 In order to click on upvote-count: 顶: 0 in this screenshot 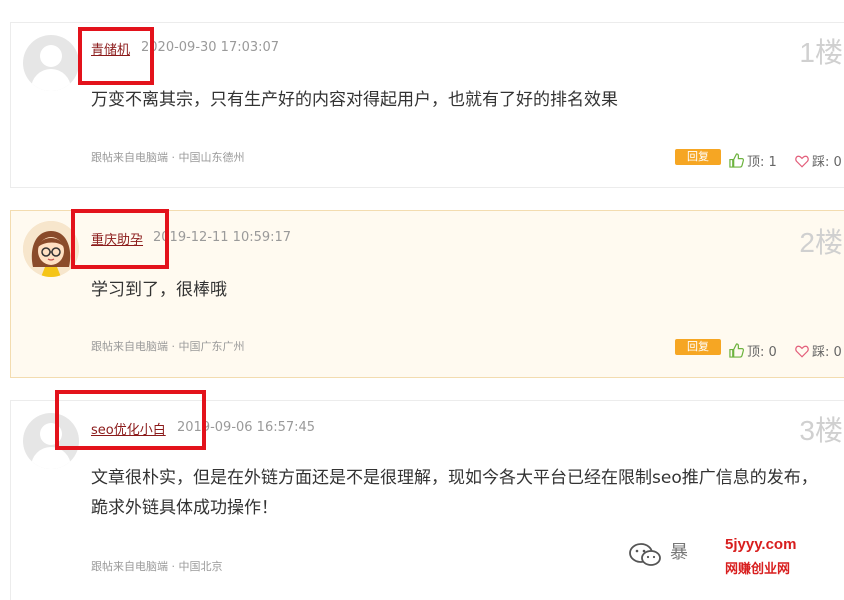, I will do `click(762, 352)`.